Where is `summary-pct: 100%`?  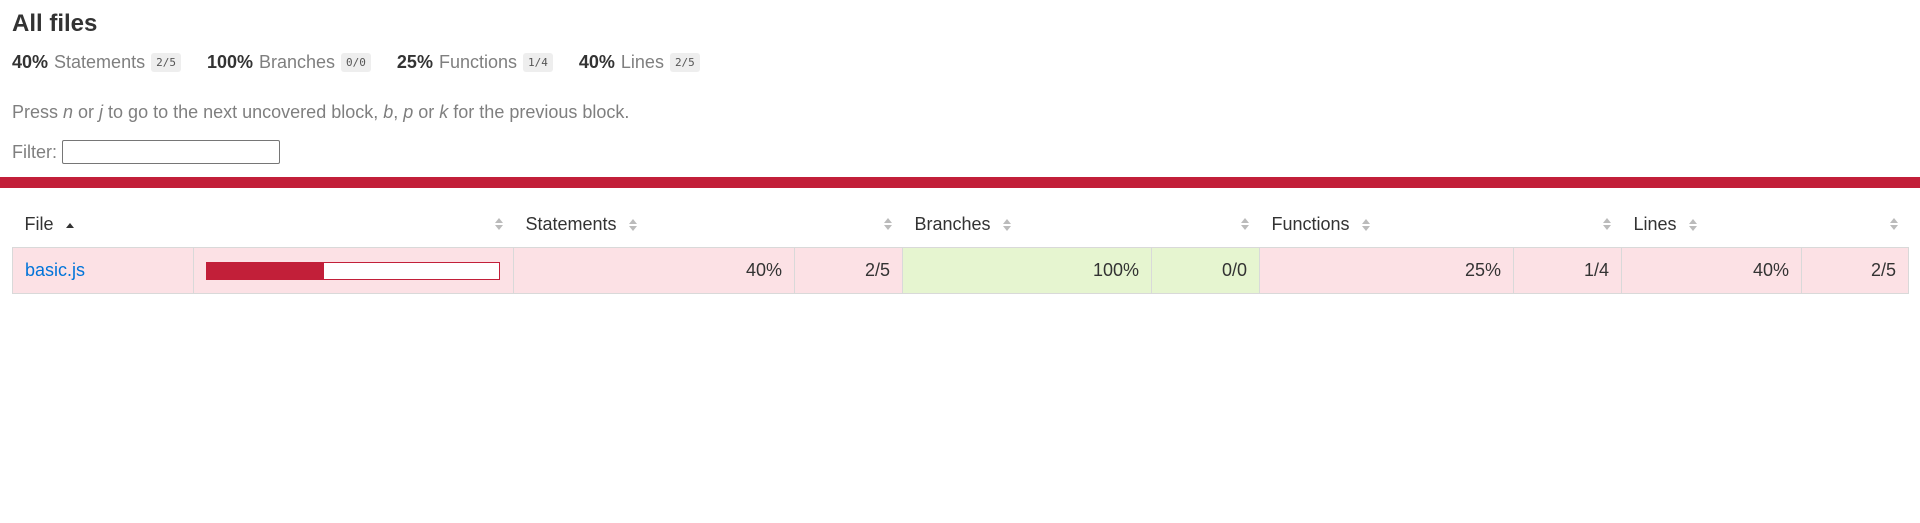
summary-pct: 100% is located at coordinates (229, 61).